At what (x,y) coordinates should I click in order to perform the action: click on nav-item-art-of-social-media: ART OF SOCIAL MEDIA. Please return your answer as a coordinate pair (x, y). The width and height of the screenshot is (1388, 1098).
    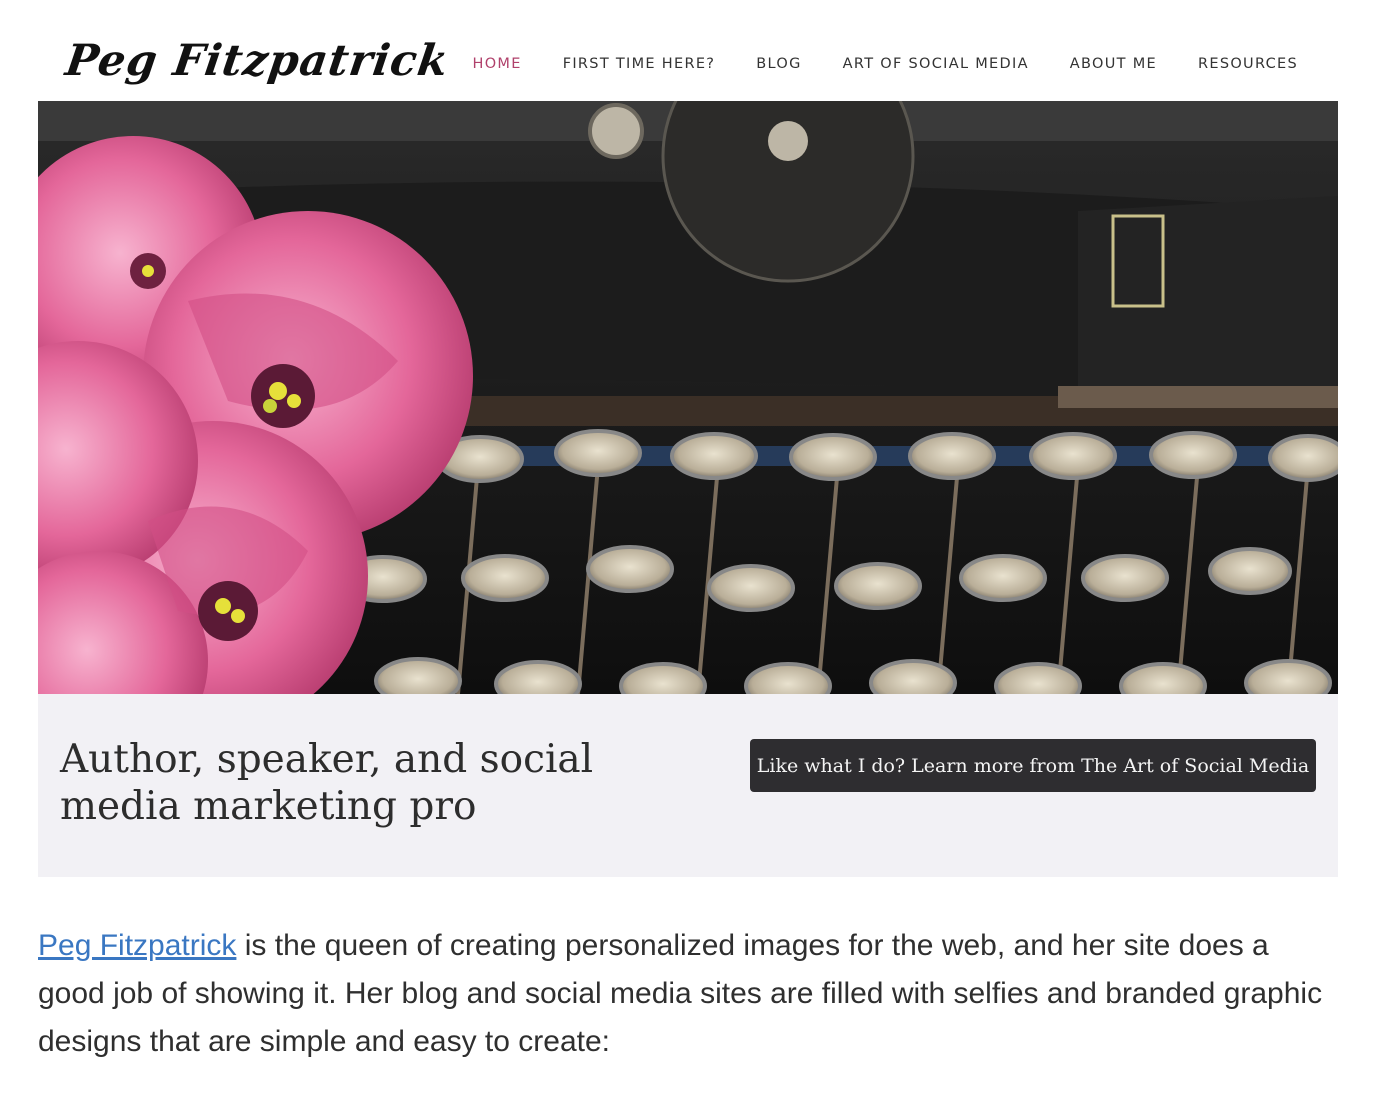
    Looking at the image, I should click on (936, 64).